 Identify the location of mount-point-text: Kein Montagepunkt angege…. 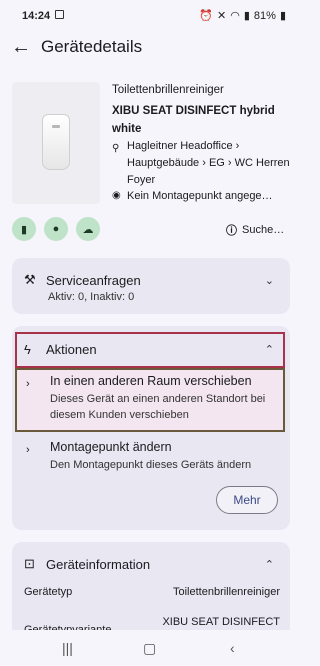
(200, 196).